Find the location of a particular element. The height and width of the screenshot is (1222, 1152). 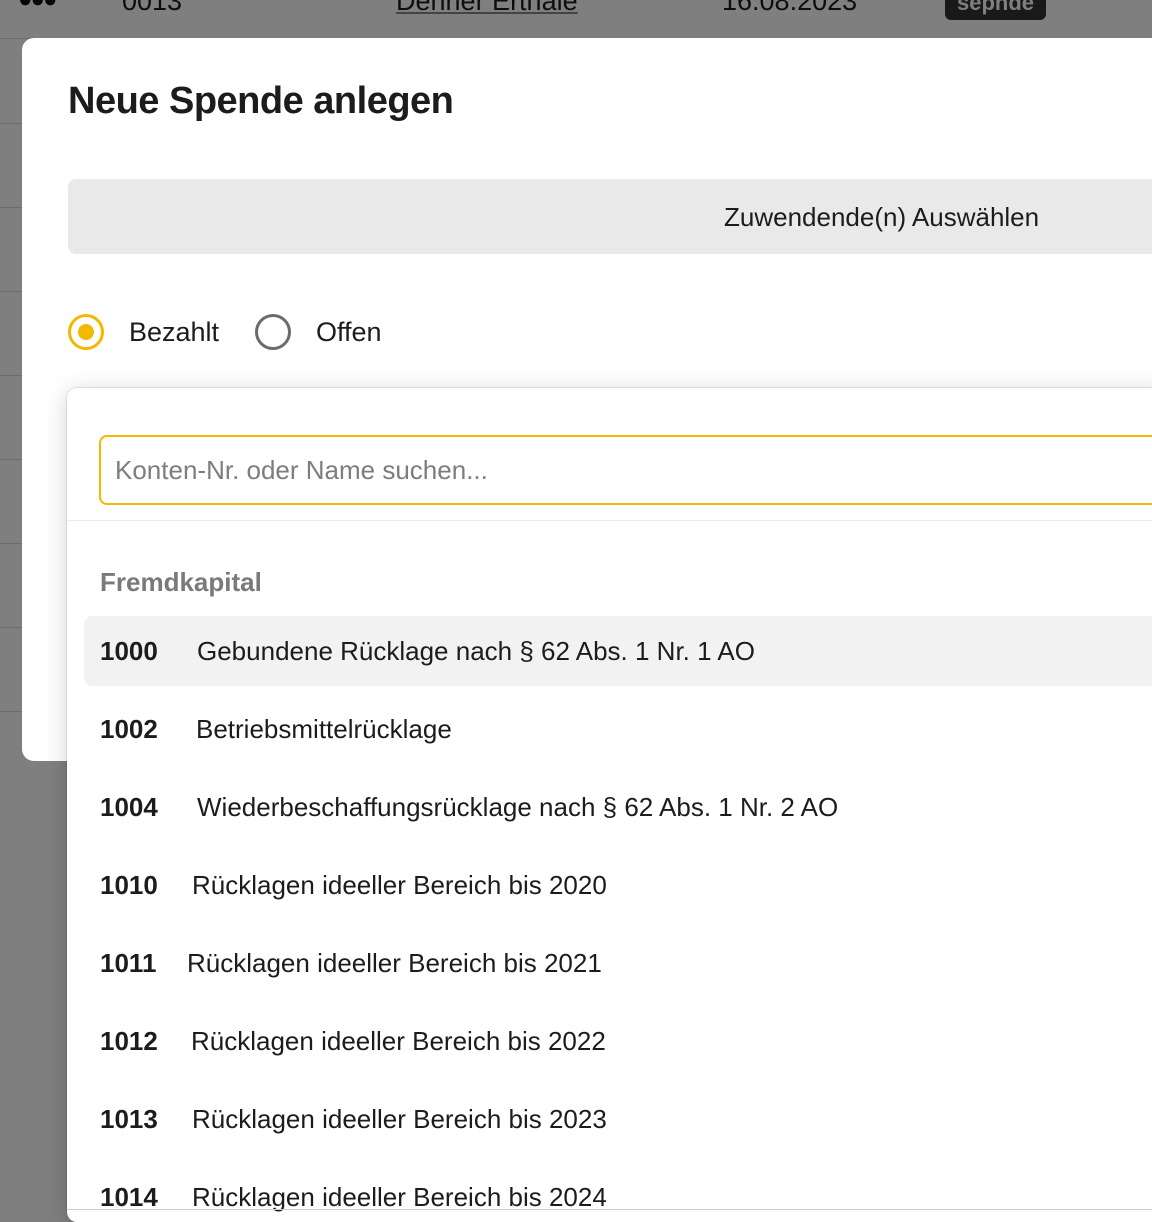

account-item-1010: 1010 Rücklagen ideeller Bereich bis 2020 is located at coordinates (618, 885).